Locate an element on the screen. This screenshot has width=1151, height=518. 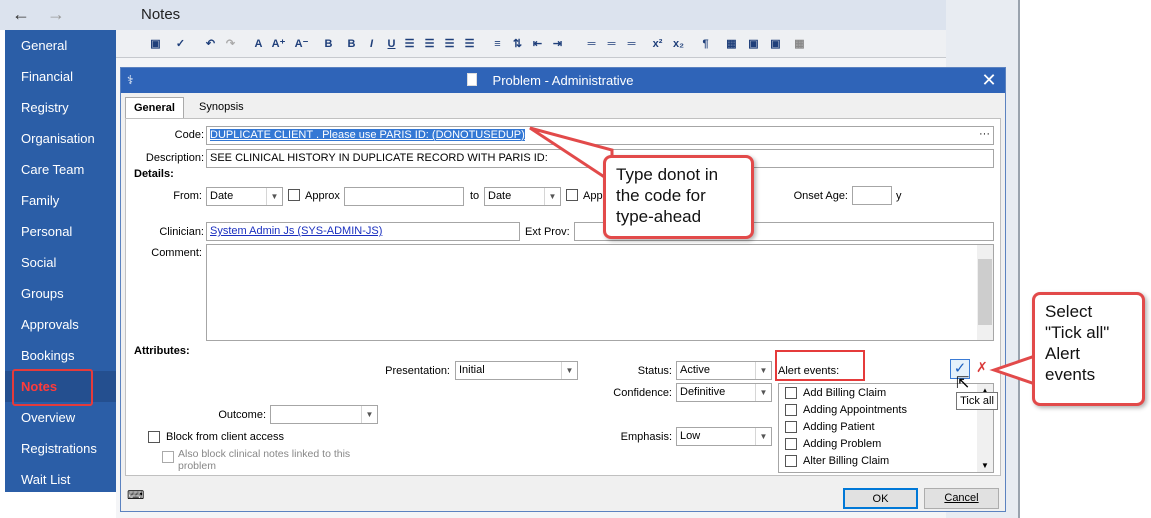
tickall-callout: Select "Tick all" Alert events is located at coordinates (1088, 349).